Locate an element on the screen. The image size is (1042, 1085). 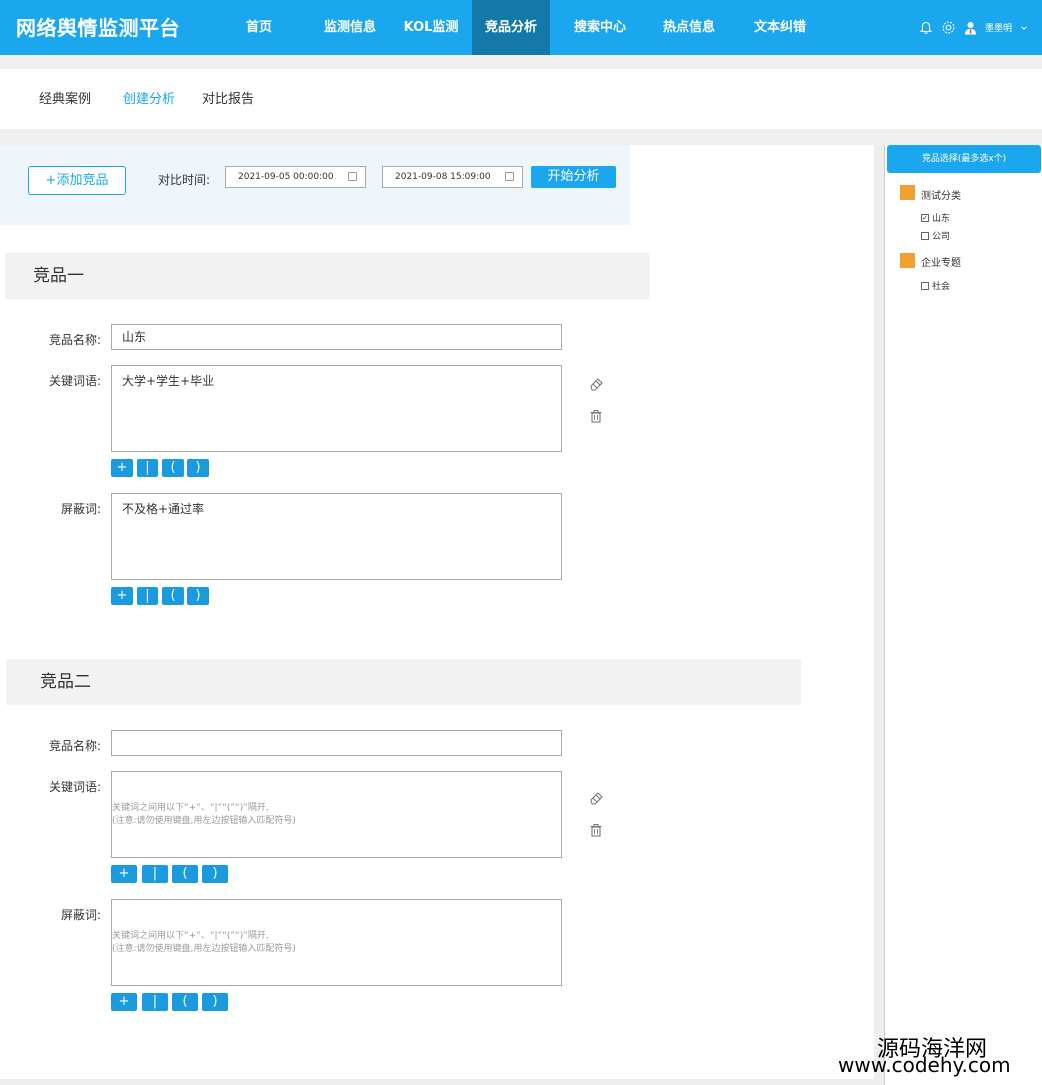
checkbox-label: 山东 is located at coordinates (941, 219).